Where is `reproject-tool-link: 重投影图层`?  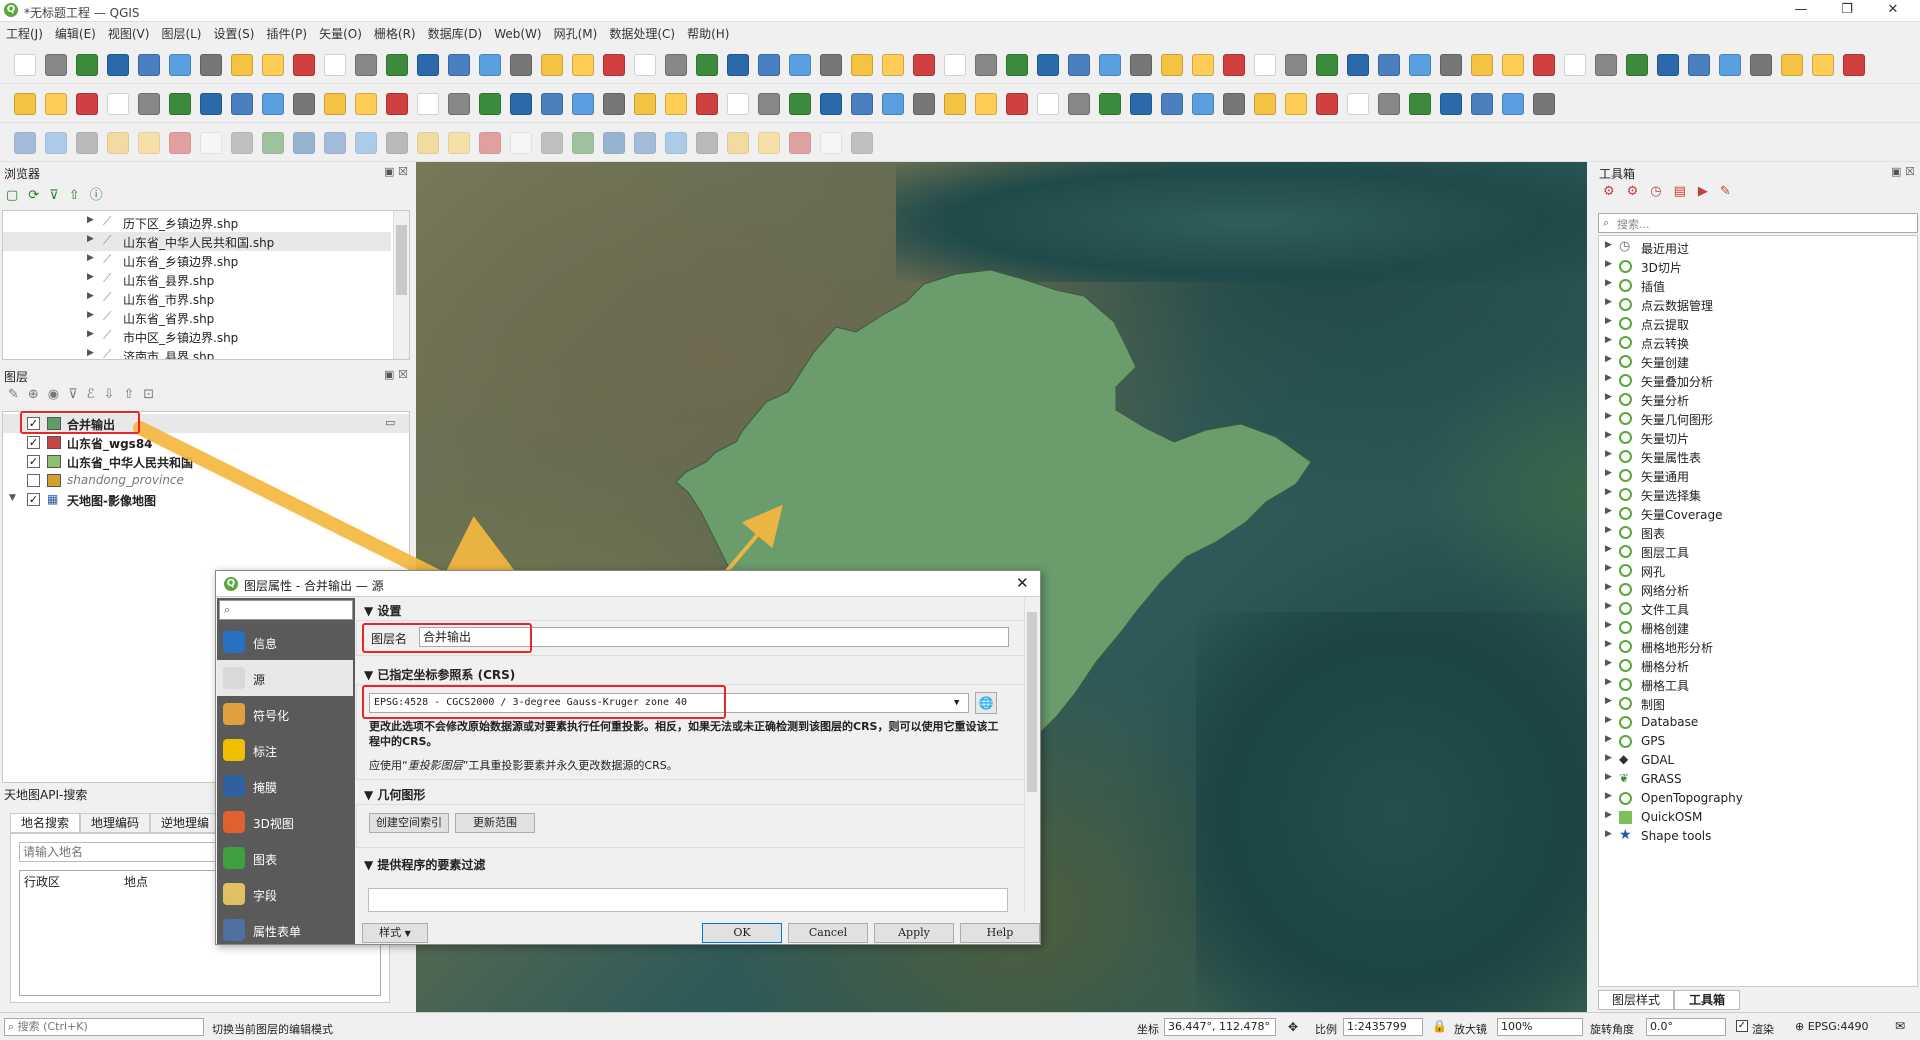 reproject-tool-link: 重投影图层 is located at coordinates (435, 765).